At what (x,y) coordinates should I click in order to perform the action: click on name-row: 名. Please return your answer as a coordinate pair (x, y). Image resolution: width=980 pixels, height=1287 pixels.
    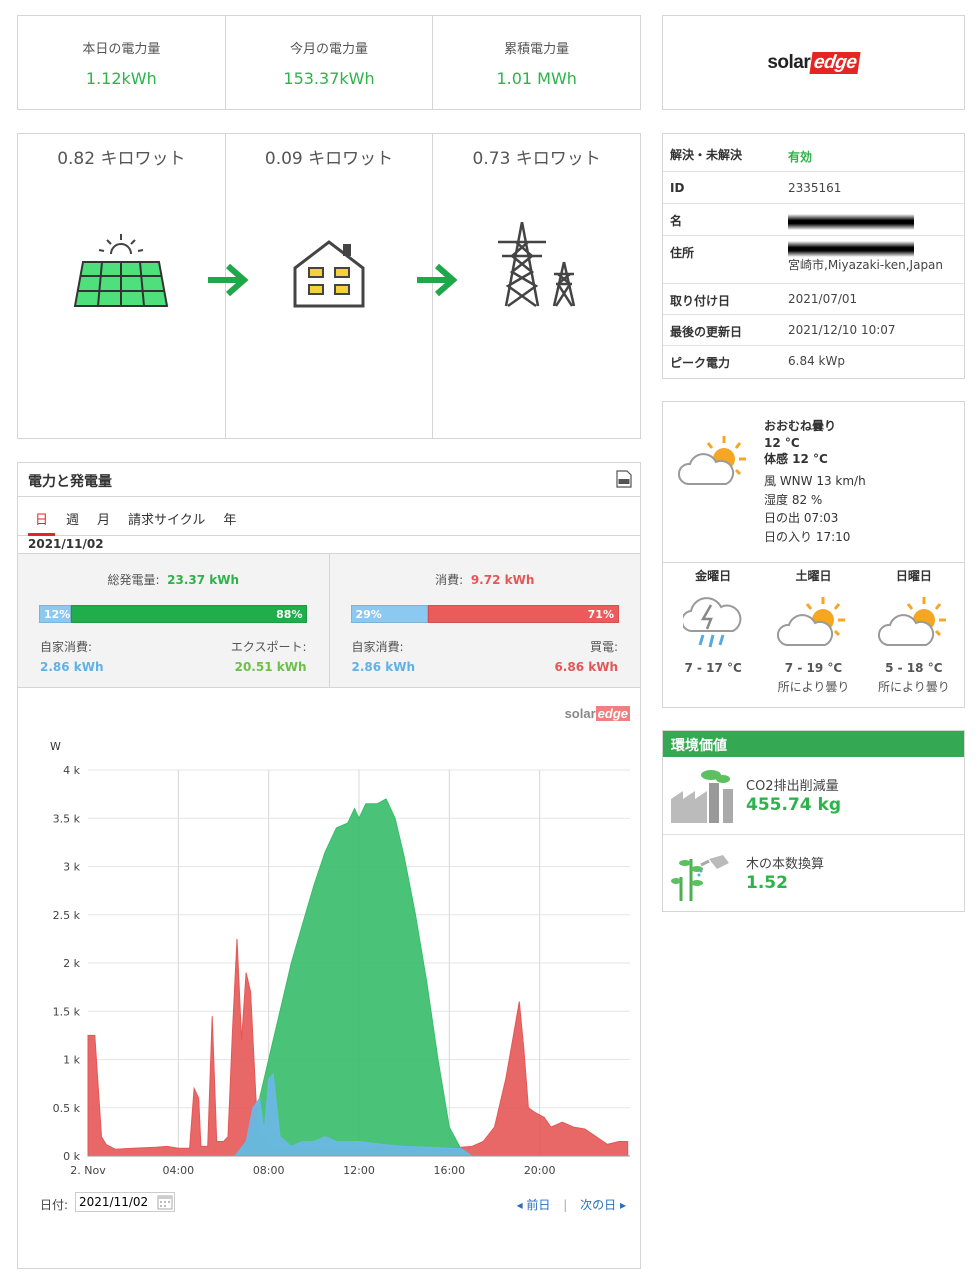
    Looking at the image, I should click on (813, 220).